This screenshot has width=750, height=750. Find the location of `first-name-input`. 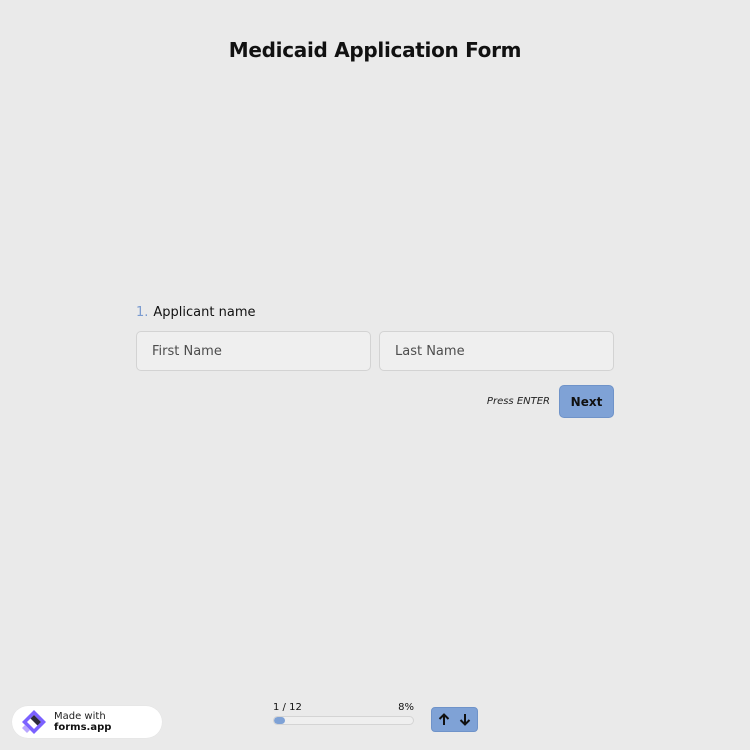

first-name-input is located at coordinates (253, 351).